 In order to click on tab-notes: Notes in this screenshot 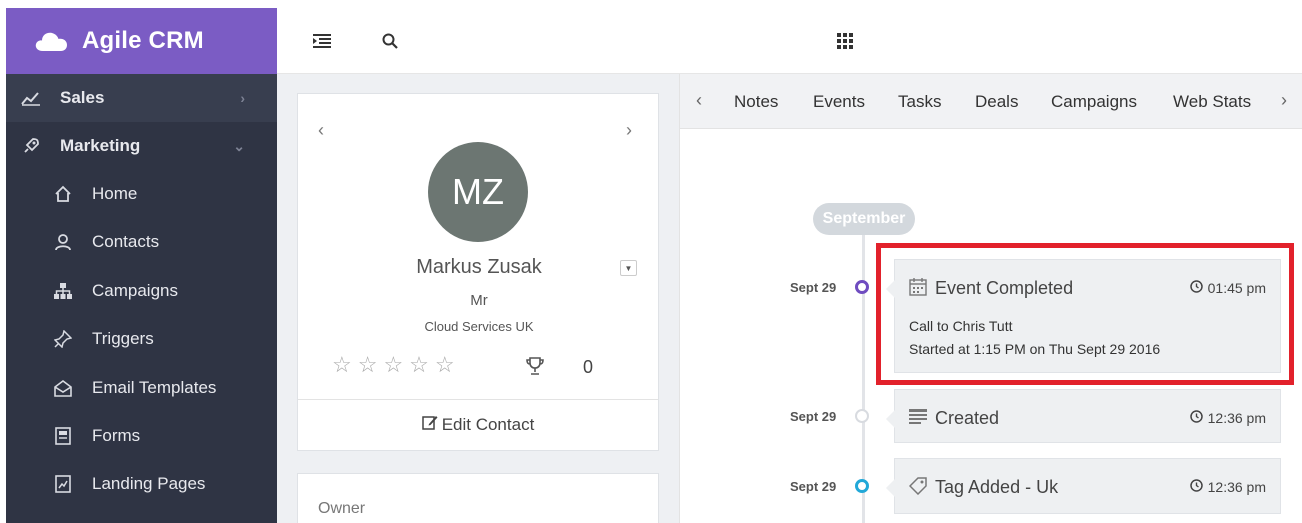, I will do `click(756, 102)`.